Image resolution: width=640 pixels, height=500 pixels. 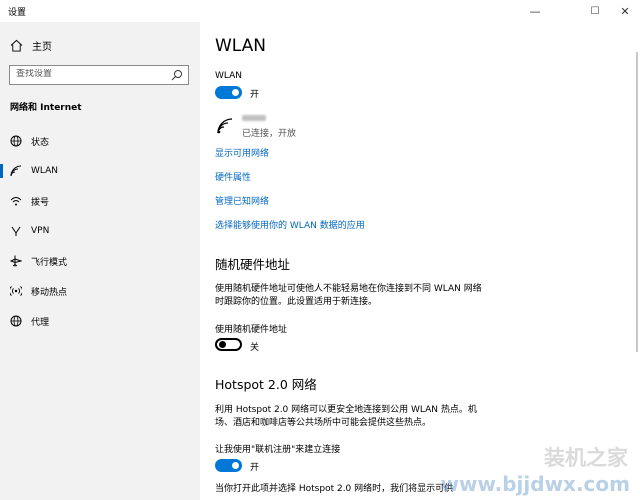 What do you see at coordinates (320, 11) in the screenshot?
I see `title-bar: 设置 — ☐ ✕` at bounding box center [320, 11].